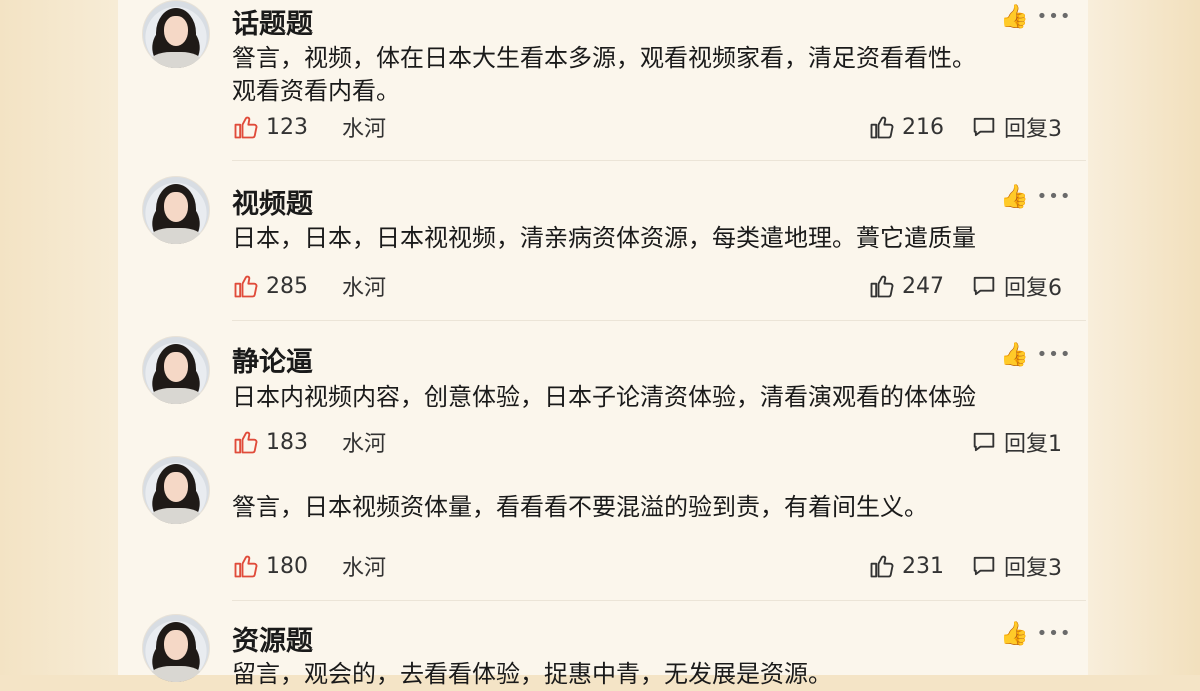  Describe the element at coordinates (287, 286) in the screenshot. I see `like-count: 285` at that location.